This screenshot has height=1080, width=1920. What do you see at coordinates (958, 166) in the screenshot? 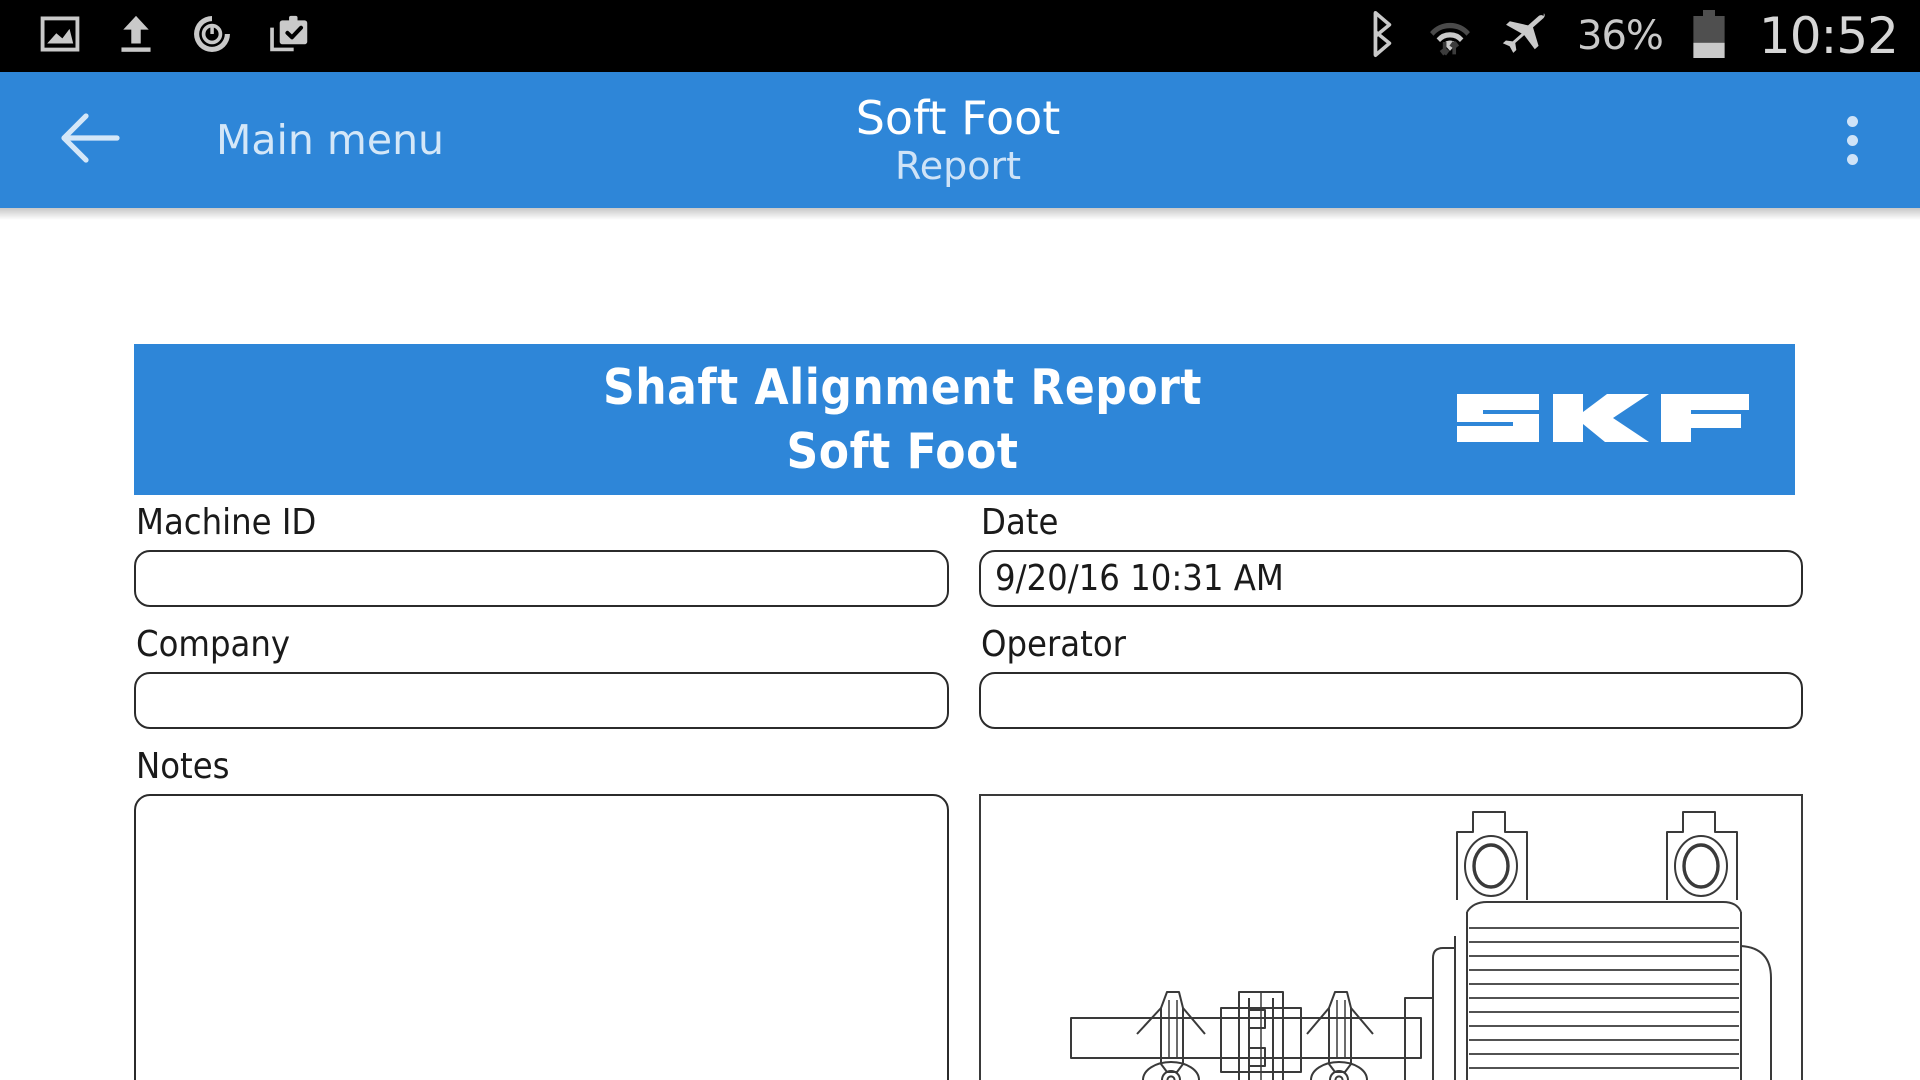
I see `page-subtitle: Report` at bounding box center [958, 166].